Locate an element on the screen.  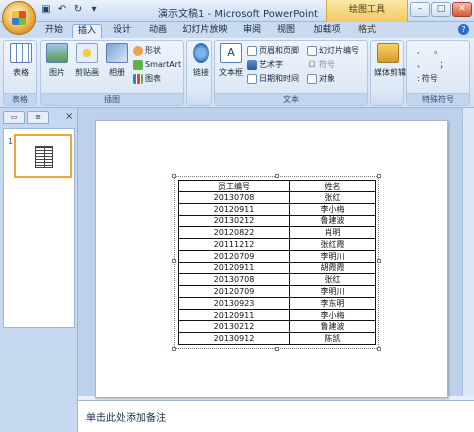
header-footer-button: 页眉和页脚 is located at coordinates (273, 51).